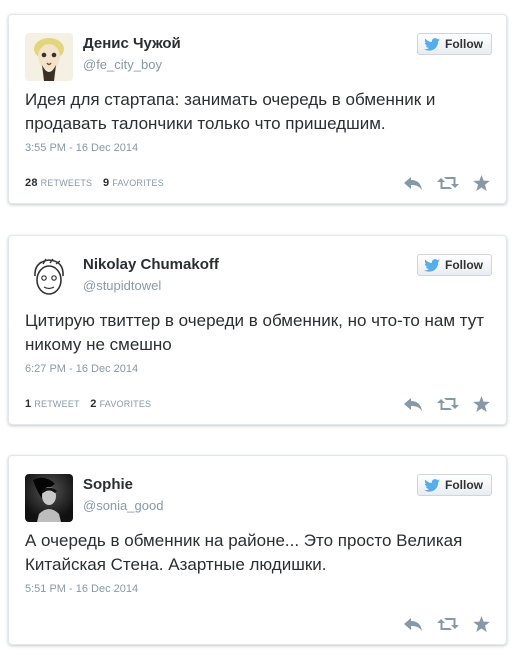  Describe the element at coordinates (56, 404) in the screenshot. I see `retweet-label: RETWEET` at that location.